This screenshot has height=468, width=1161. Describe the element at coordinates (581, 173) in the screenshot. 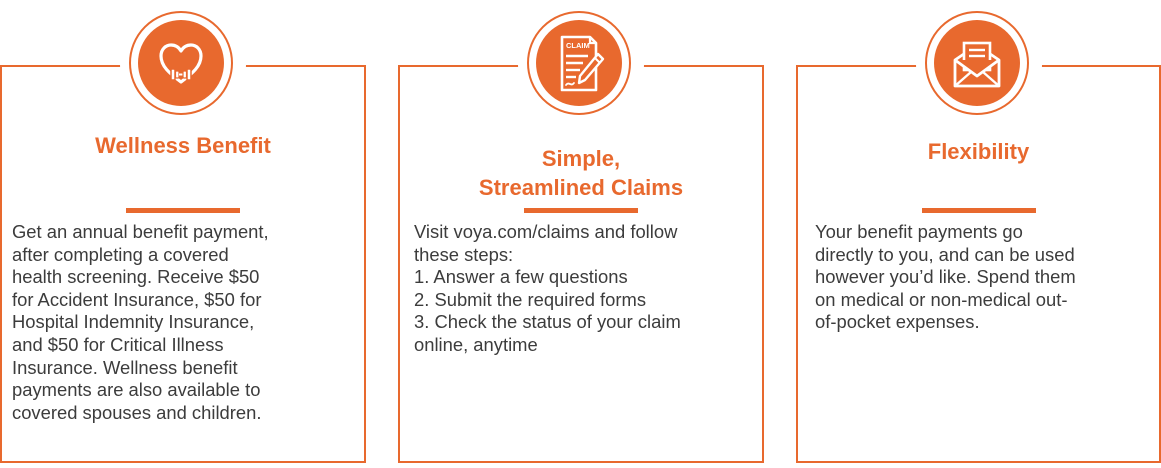

I see `card-title: Simple, Streamlined Claims` at that location.